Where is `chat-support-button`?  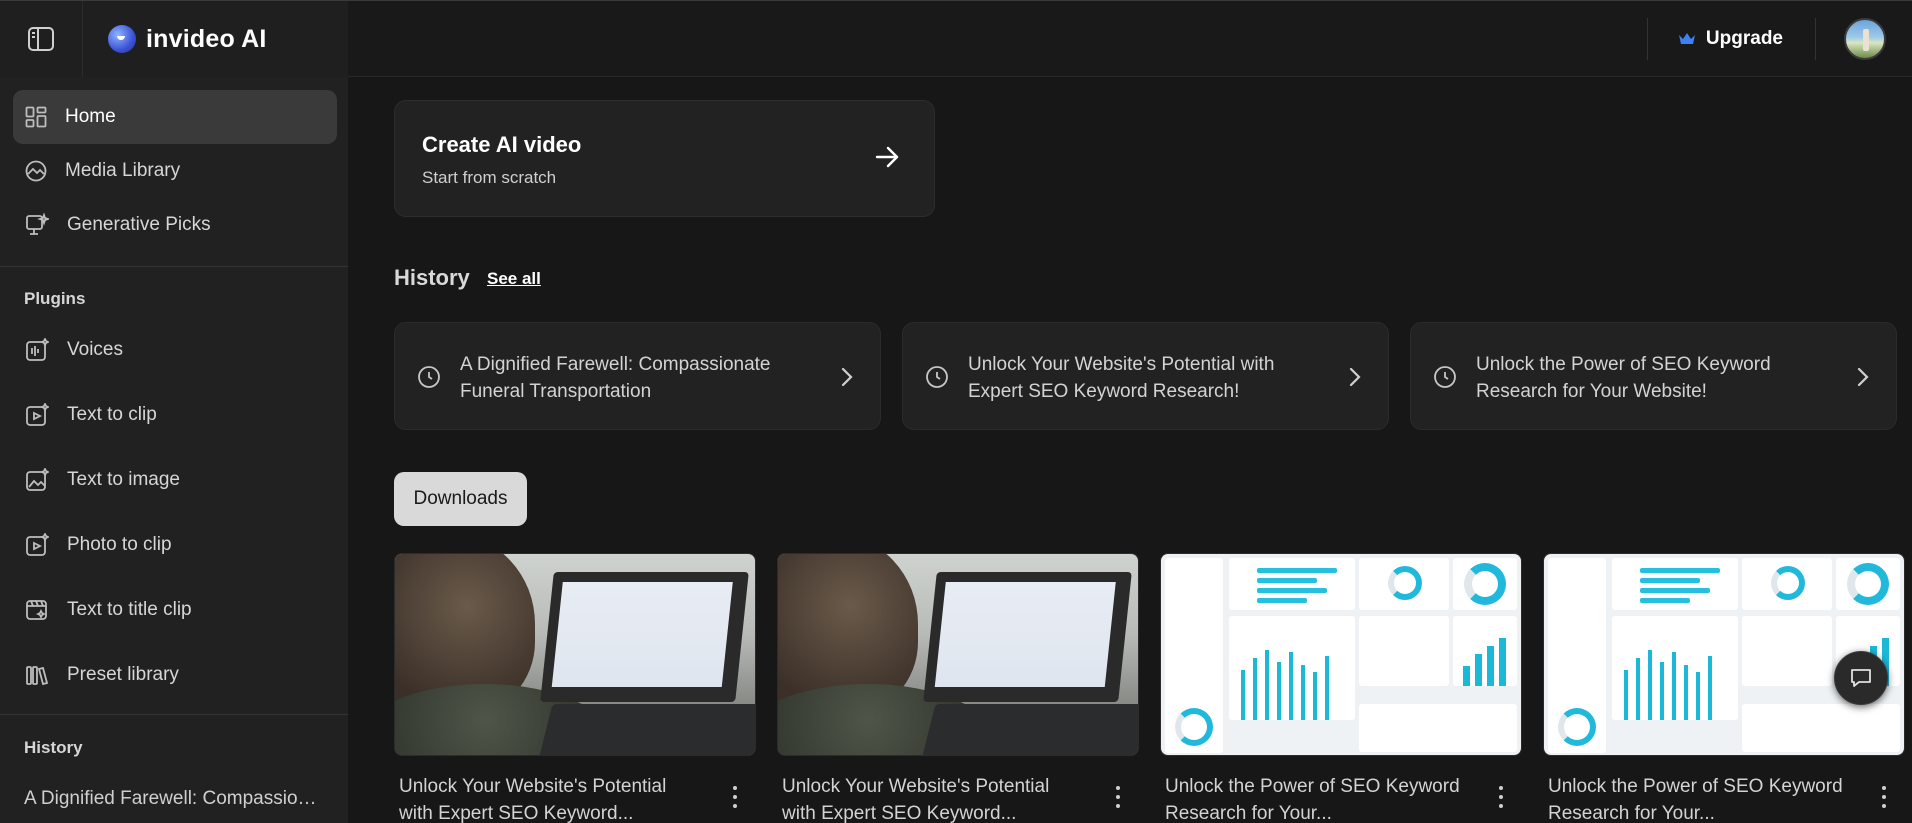 chat-support-button is located at coordinates (1861, 678).